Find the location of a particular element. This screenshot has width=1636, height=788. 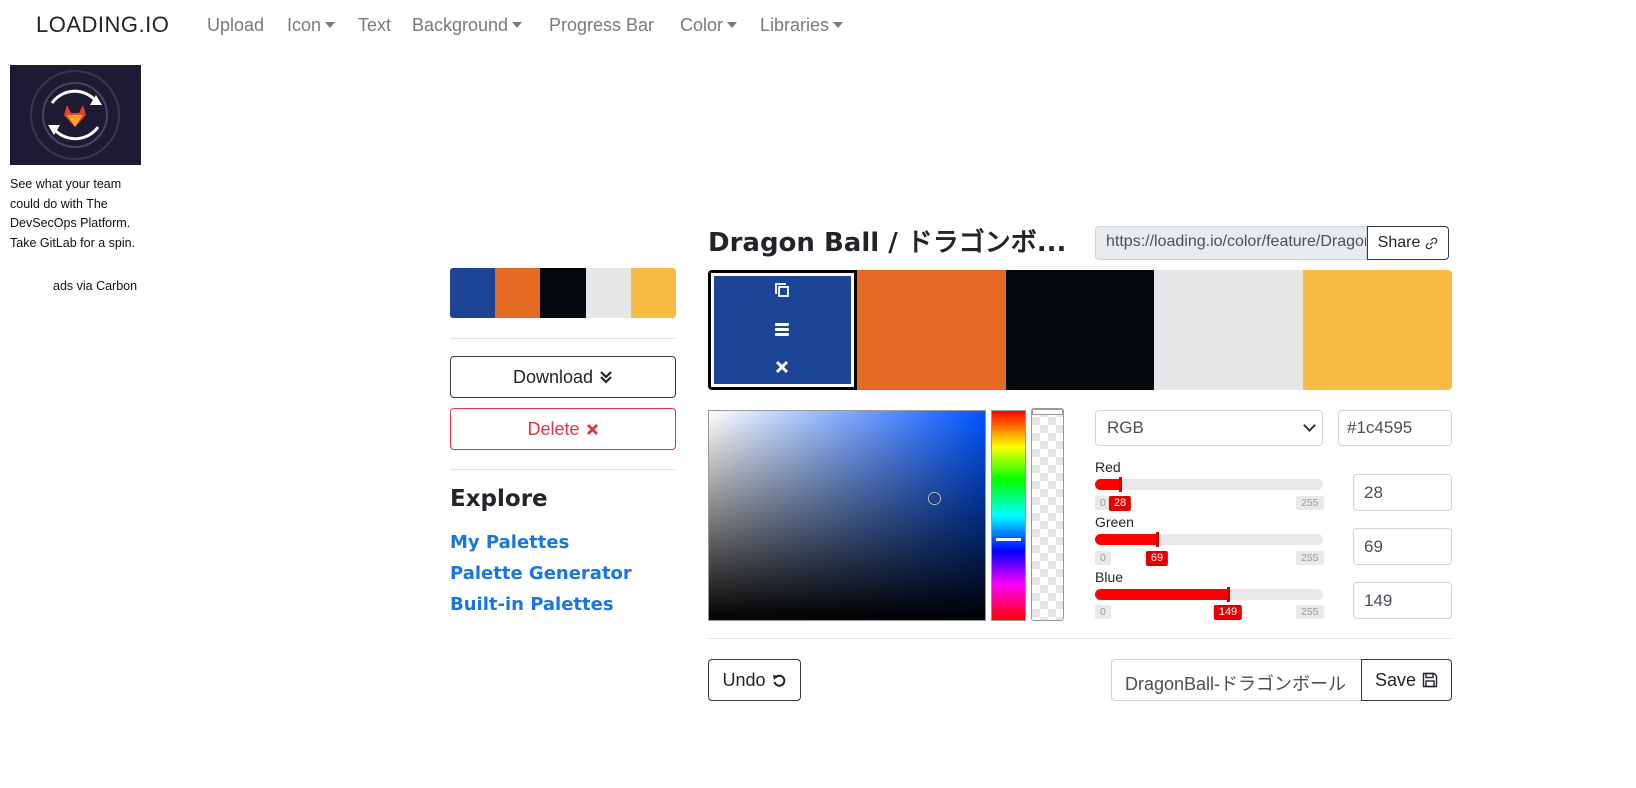

red-handle is located at coordinates (1120, 484).